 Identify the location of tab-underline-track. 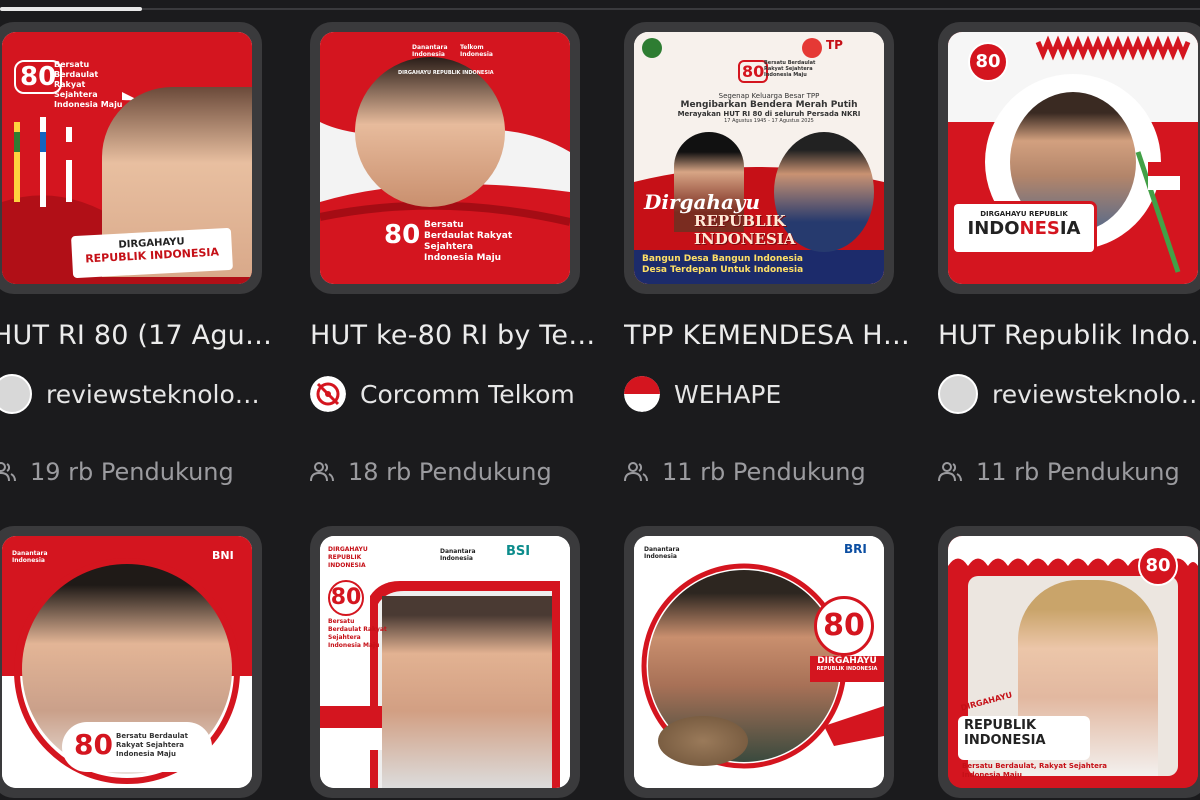
(600, 9).